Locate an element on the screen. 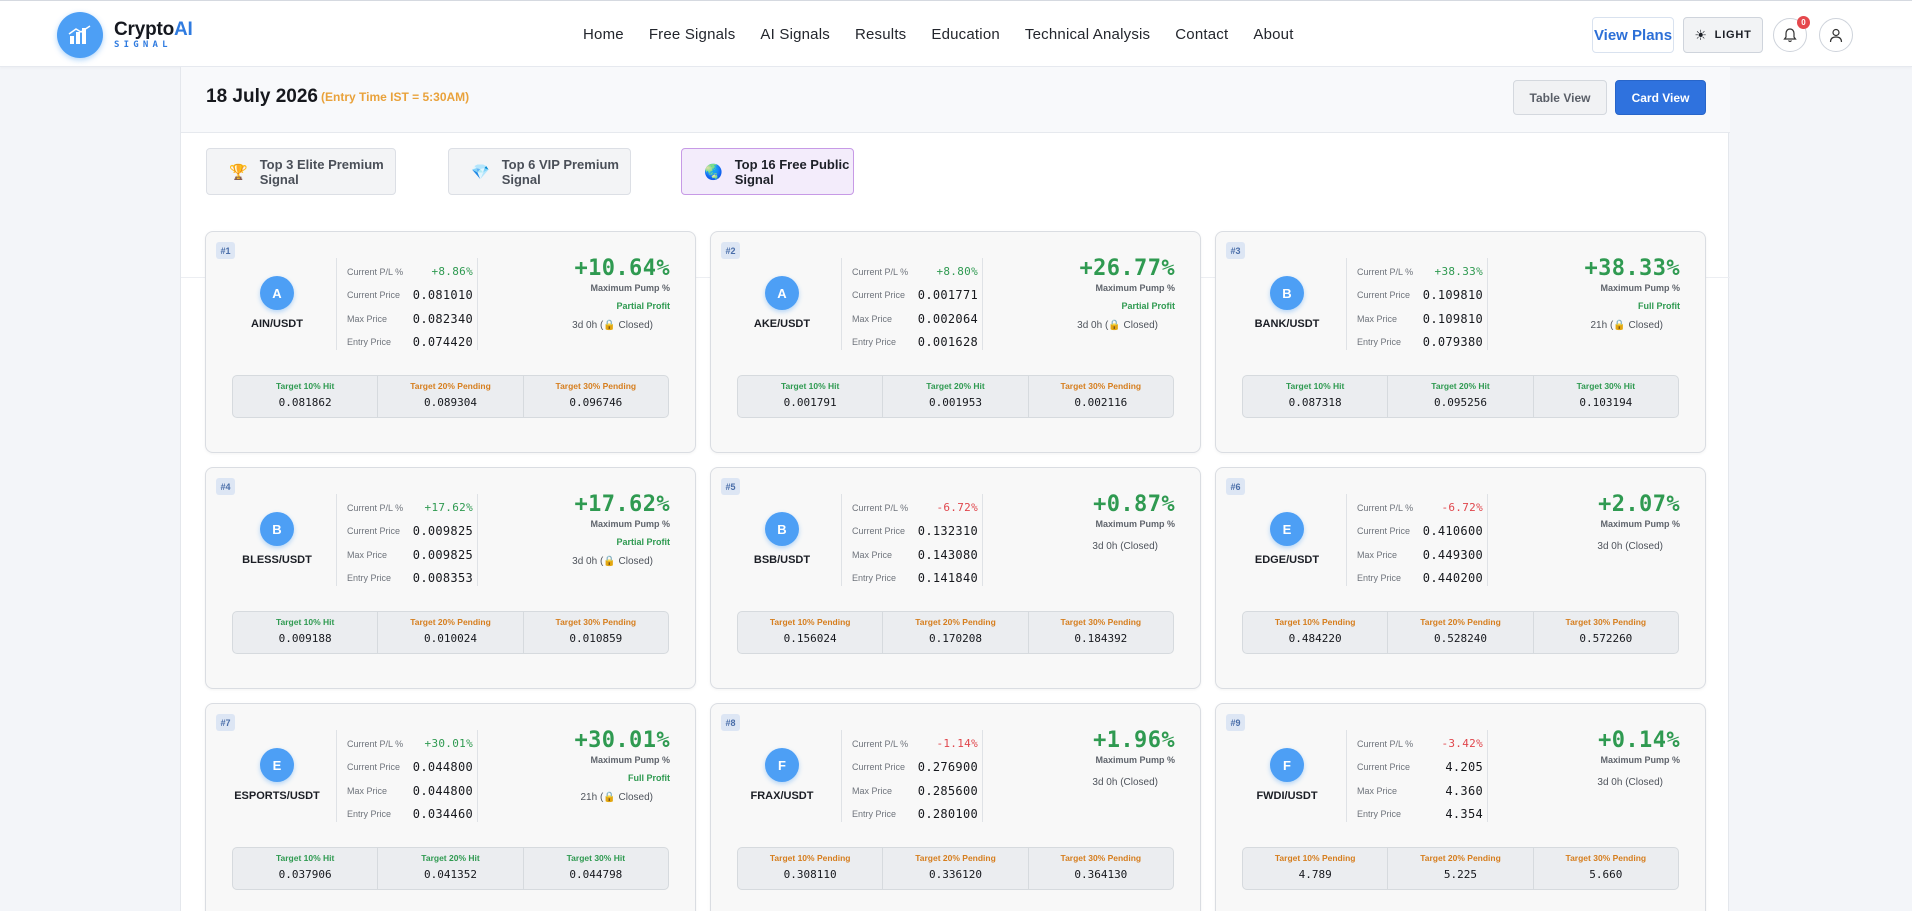 The height and width of the screenshot is (911, 1912). profit-status: Partial Profit is located at coordinates (643, 542).